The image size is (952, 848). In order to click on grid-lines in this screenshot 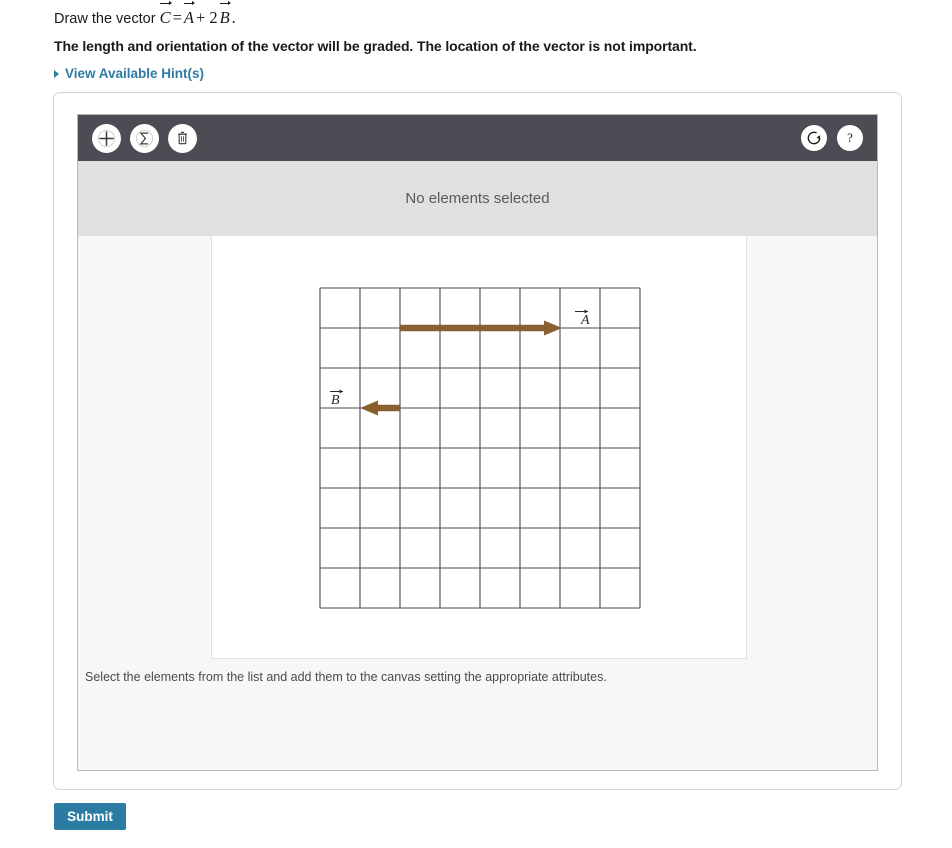, I will do `click(480, 448)`.